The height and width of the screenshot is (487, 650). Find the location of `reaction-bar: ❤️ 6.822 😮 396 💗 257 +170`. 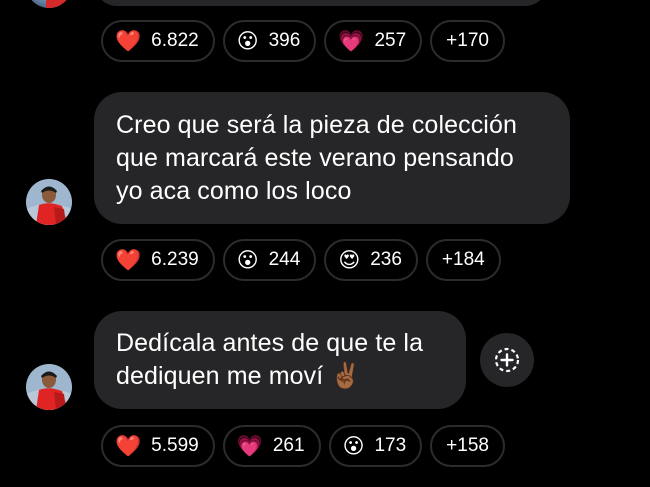

reaction-bar: ❤️ 6.822 😮 396 💗 257 +170 is located at coordinates (303, 41).